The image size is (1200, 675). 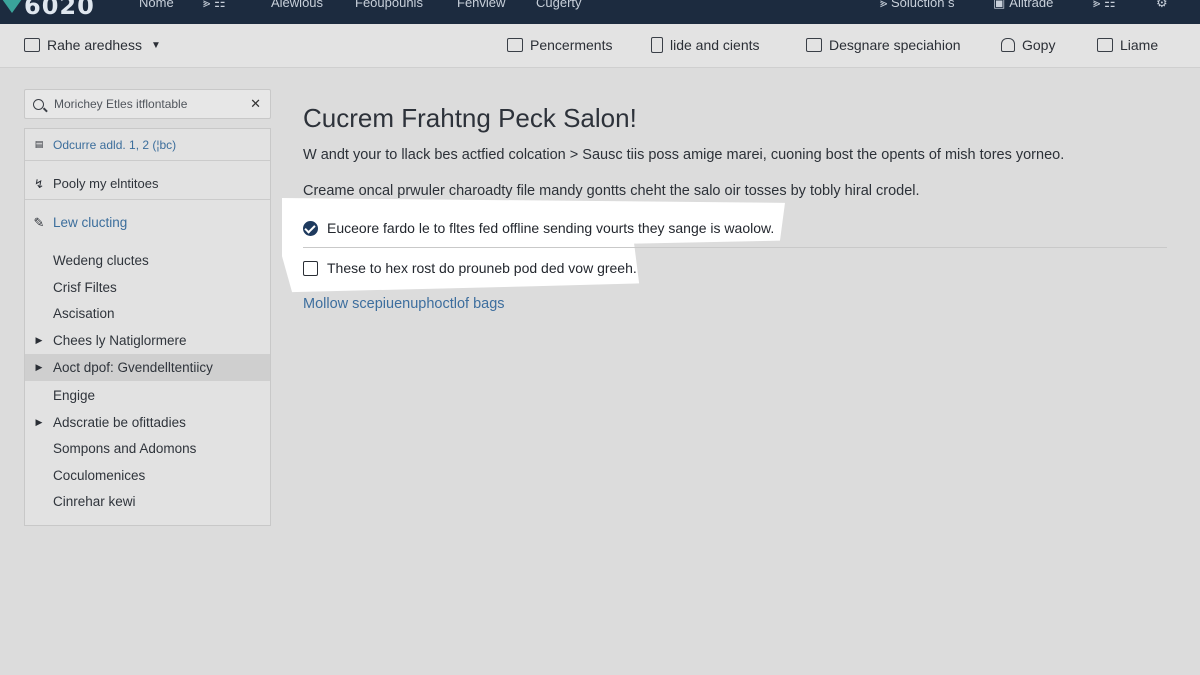 I want to click on tree-item: Crisf Filtes, so click(x=147, y=287).